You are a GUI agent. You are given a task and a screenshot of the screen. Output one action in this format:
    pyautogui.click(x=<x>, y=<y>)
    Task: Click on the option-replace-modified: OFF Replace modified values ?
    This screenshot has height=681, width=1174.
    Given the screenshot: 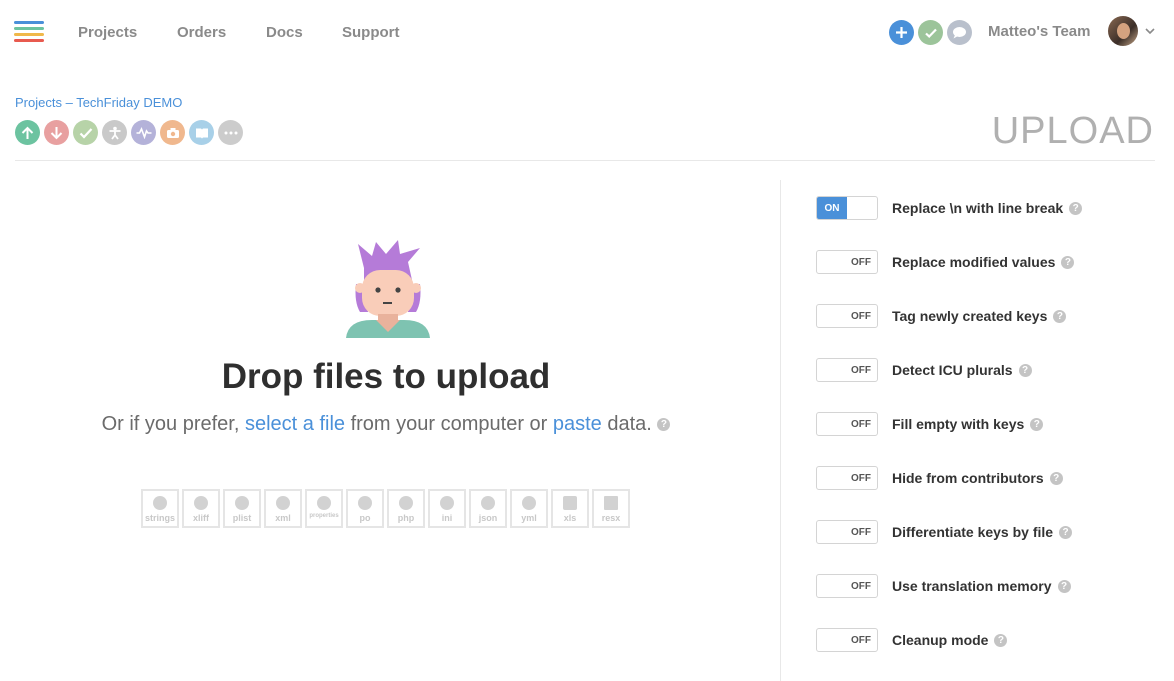 What is the action you would take?
    pyautogui.click(x=945, y=262)
    